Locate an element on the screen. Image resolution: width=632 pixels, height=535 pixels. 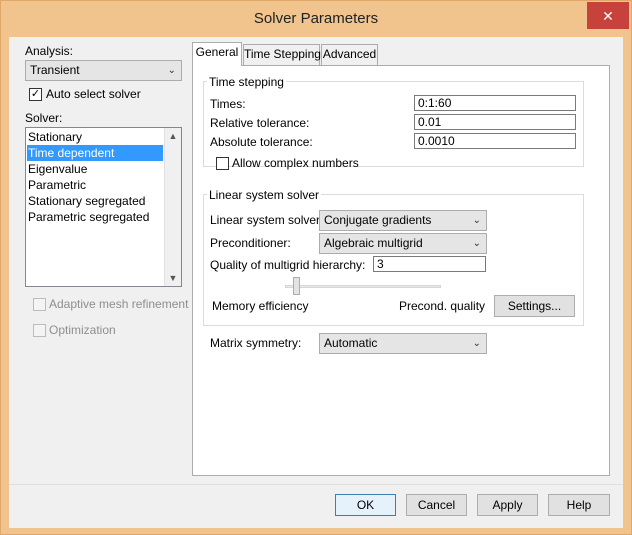
allow-complex-label: Allow complex numbers is located at coordinates (295, 163).